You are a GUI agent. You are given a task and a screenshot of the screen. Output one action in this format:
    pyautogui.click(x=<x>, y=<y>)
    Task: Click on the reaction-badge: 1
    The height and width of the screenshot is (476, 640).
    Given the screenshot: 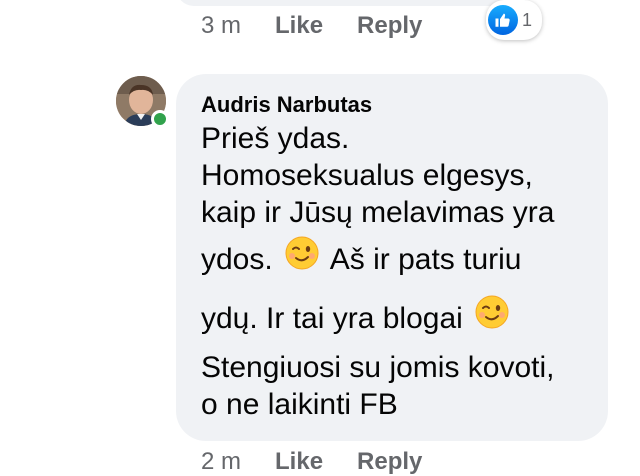 What is the action you would take?
    pyautogui.click(x=514, y=20)
    